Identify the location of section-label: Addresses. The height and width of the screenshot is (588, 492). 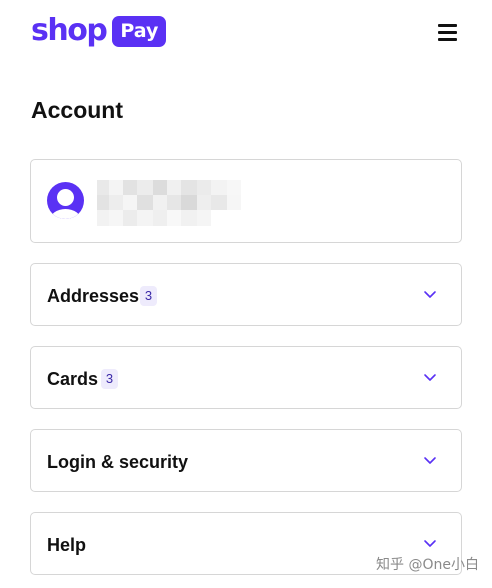
(93, 296).